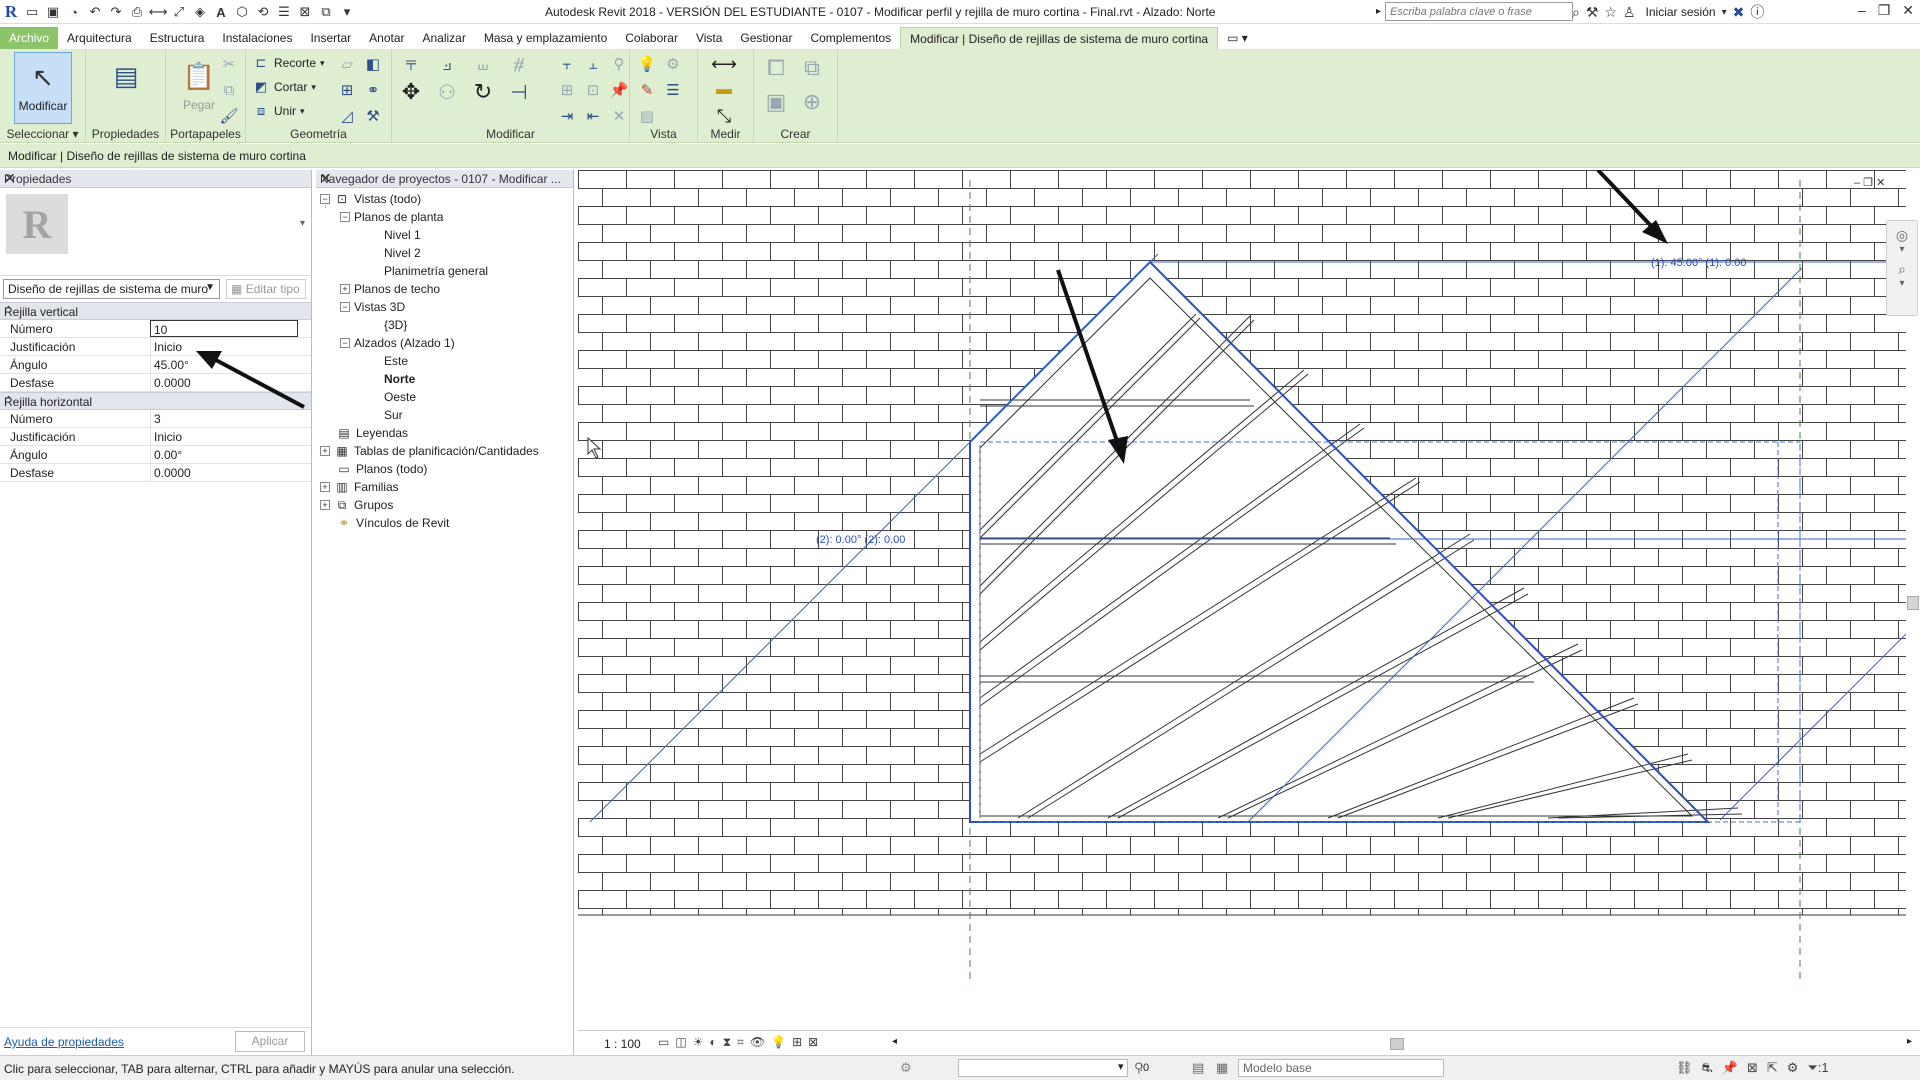 The image size is (1920, 1080). I want to click on cut-geometry-button: ◩ Cortar ▾, so click(284, 87).